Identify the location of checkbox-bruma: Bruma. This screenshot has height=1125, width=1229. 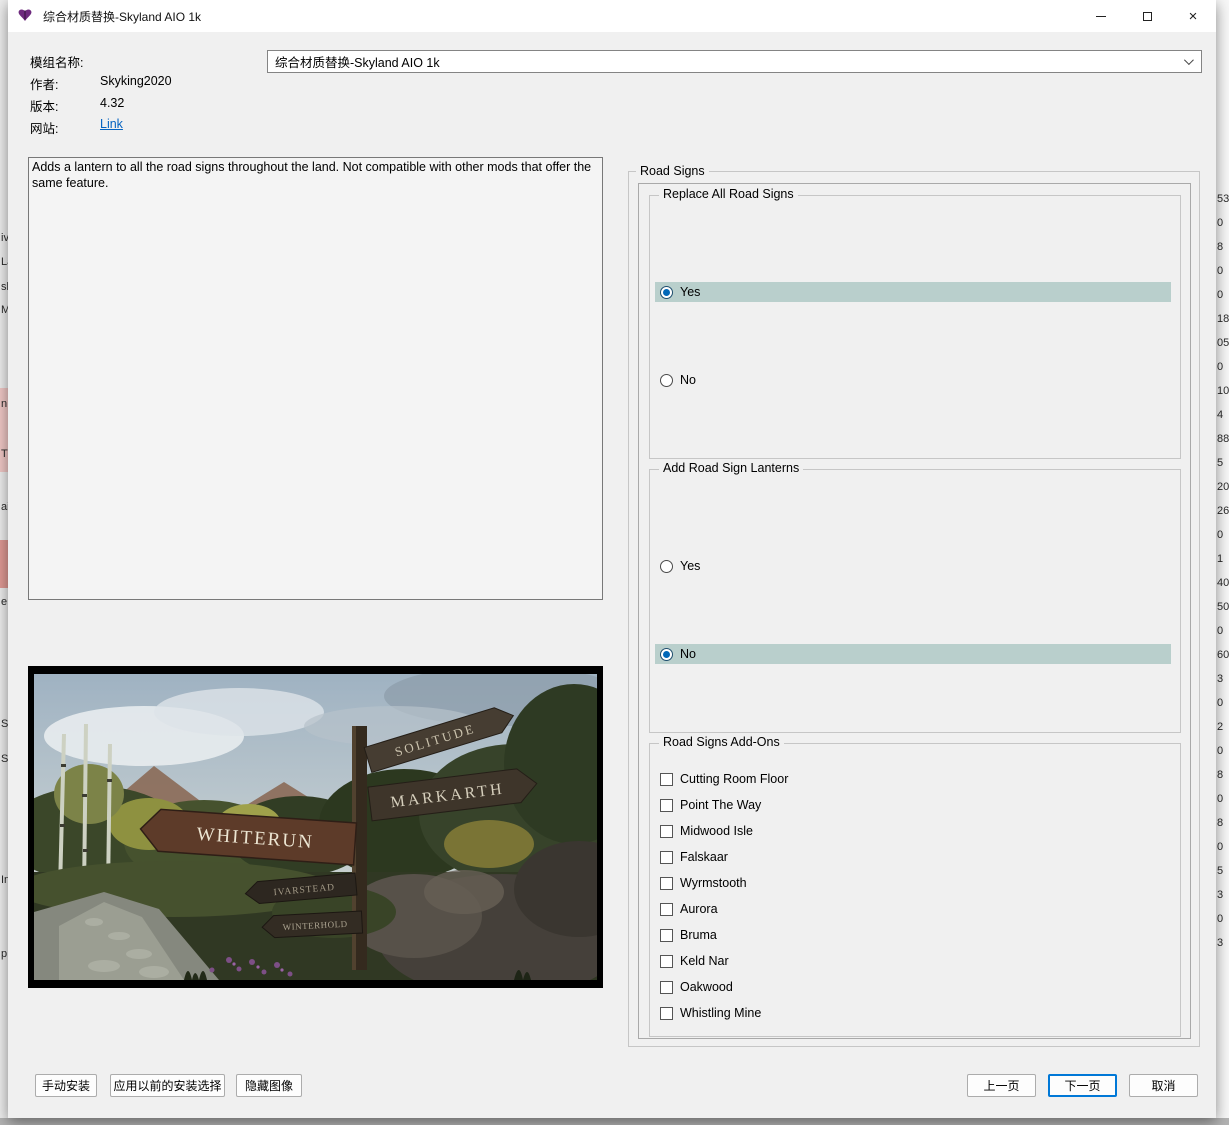
(913, 935).